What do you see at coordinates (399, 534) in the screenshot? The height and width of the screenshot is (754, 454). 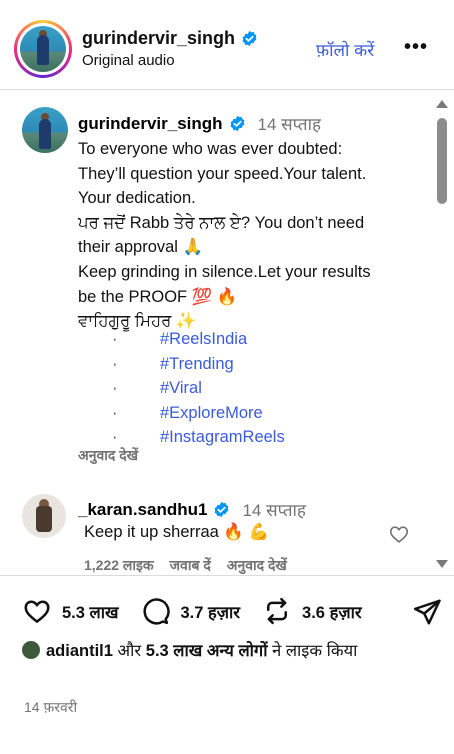 I see `comment-like-heart-icon` at bounding box center [399, 534].